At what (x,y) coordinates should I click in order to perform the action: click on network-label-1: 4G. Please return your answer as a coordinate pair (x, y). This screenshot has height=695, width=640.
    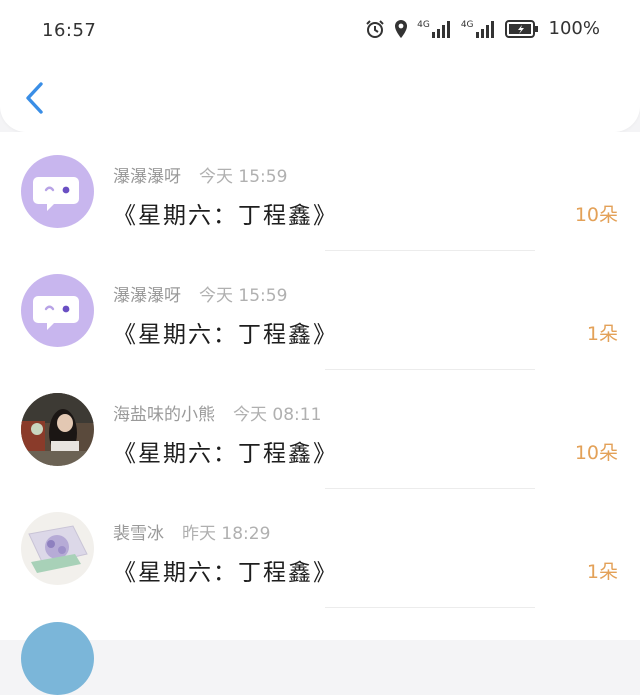
    Looking at the image, I should click on (423, 24).